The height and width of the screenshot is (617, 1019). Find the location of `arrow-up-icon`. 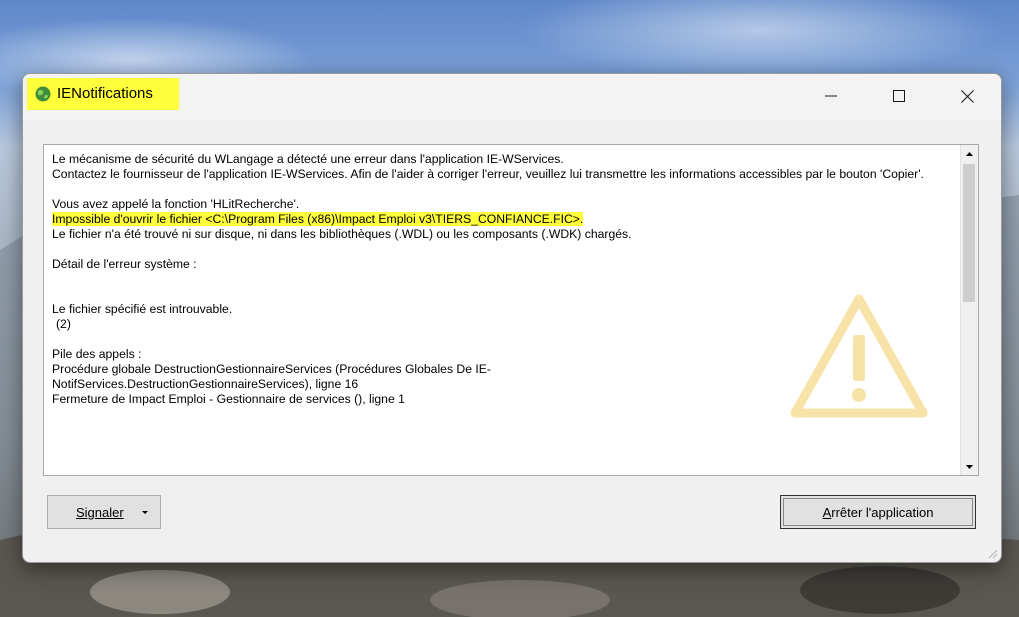

arrow-up-icon is located at coordinates (969, 153).